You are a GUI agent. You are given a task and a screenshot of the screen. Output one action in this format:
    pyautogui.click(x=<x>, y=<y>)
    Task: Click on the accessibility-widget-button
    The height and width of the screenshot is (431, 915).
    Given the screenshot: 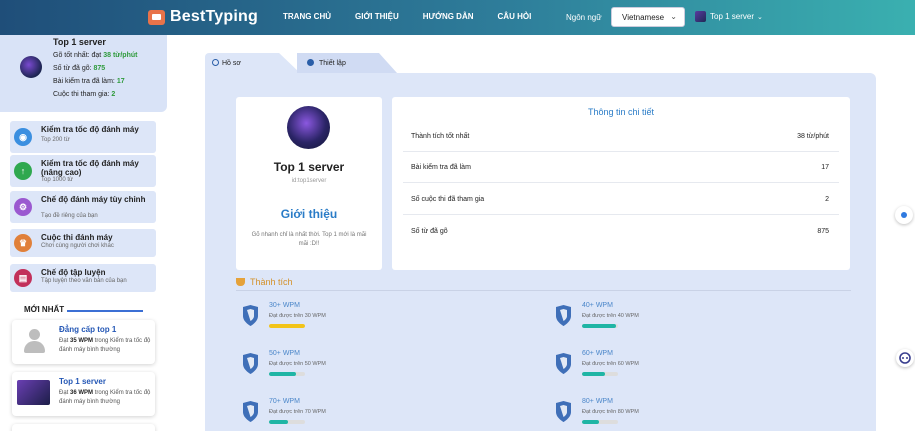 What is the action you would take?
    pyautogui.click(x=904, y=215)
    